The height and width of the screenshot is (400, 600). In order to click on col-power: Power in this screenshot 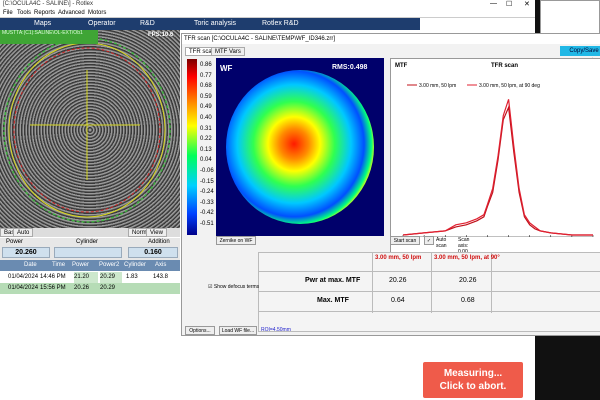, I will do `click(81, 265)`.